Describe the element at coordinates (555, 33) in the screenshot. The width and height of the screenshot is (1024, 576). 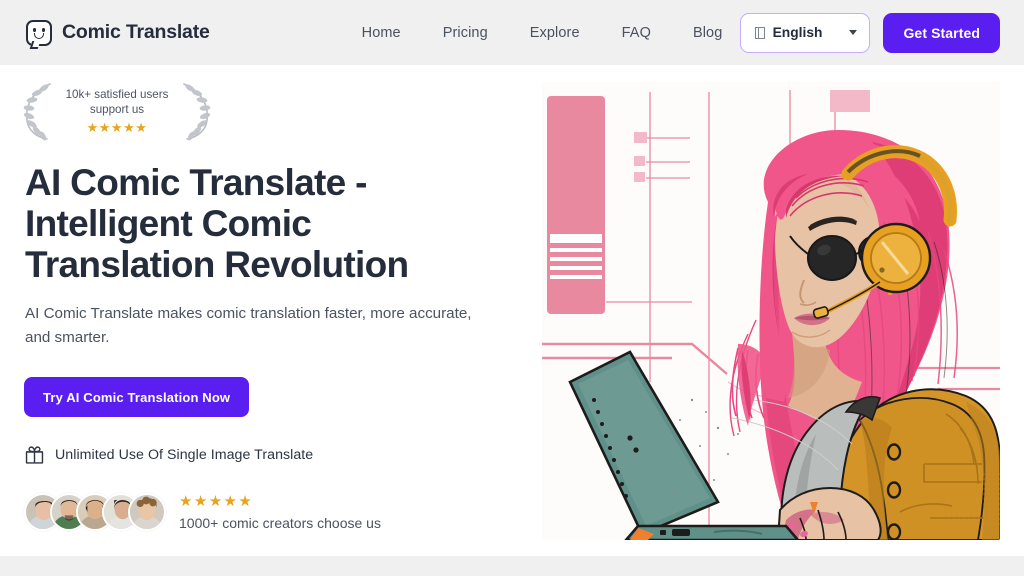
I see `nav-item-explore: Explore` at that location.